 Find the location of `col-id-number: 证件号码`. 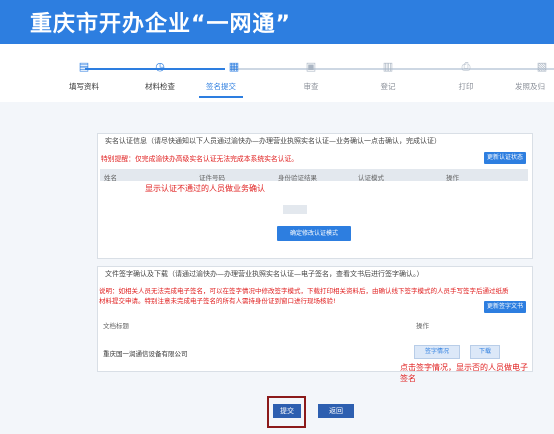

col-id-number: 证件号码 is located at coordinates (212, 178).